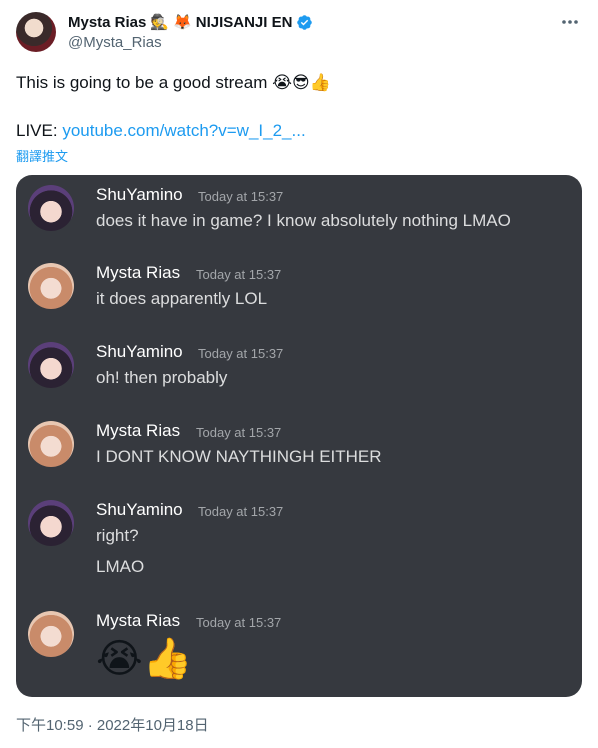  I want to click on crying-emoji-icon: 😭👍, so click(144, 659).